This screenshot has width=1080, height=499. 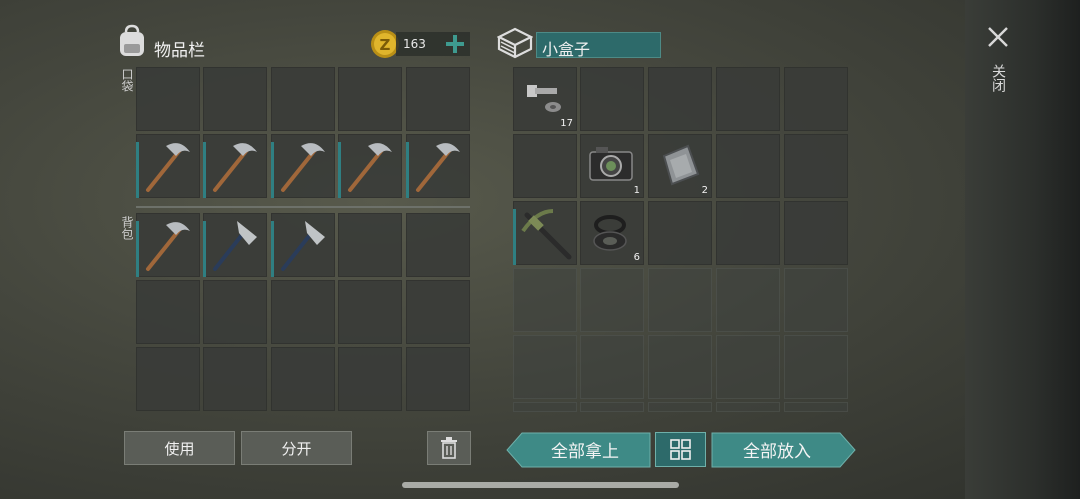 I want to click on add-currency-icon, so click(x=455, y=44).